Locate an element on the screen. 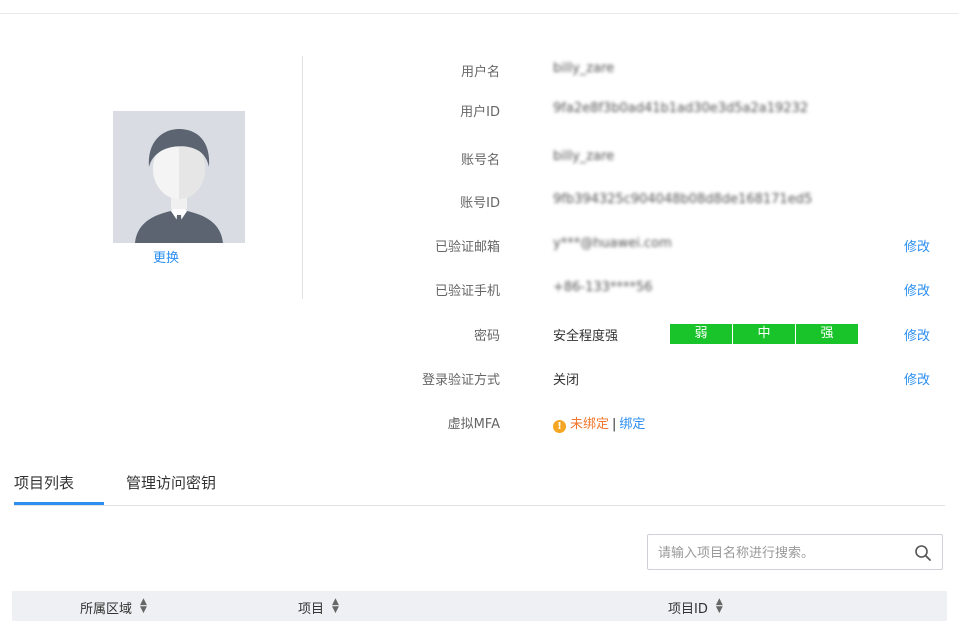 The width and height of the screenshot is (959, 621). email-value: y***@huawei.com is located at coordinates (612, 243).